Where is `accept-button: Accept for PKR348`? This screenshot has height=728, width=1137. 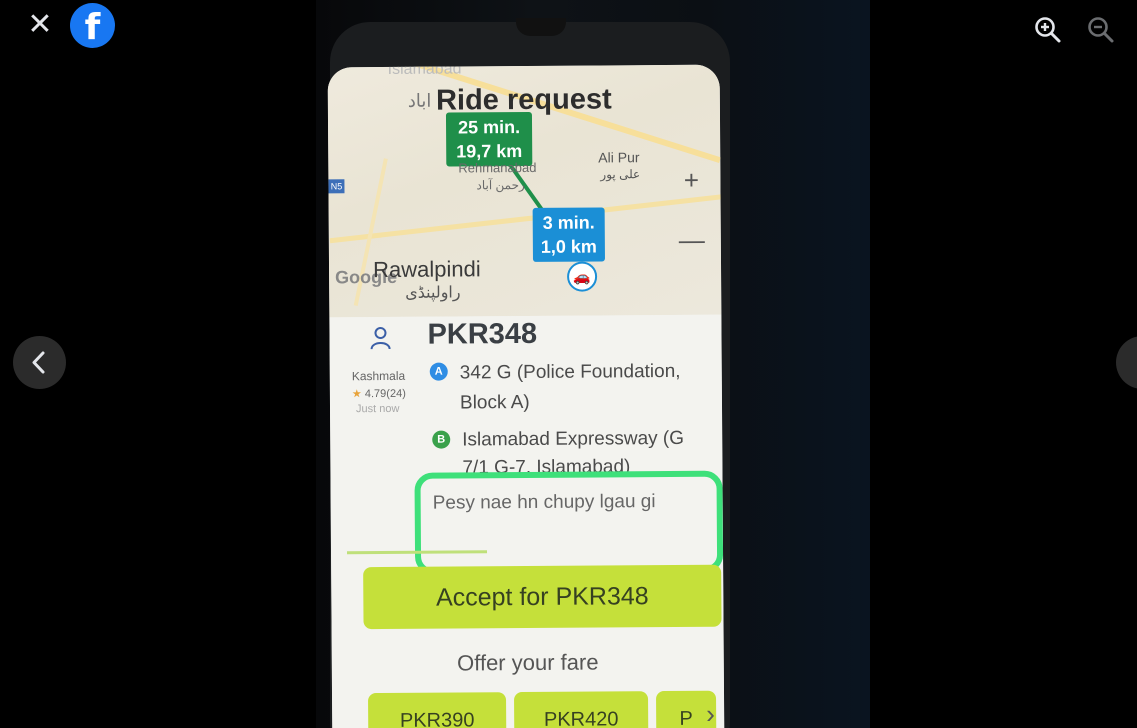
accept-button: Accept for PKR348 is located at coordinates (542, 597).